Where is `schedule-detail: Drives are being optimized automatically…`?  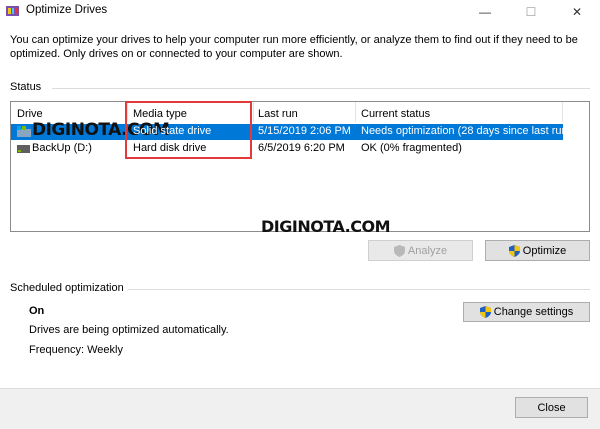
schedule-detail: Drives are being optimized automatically… is located at coordinates (129, 330).